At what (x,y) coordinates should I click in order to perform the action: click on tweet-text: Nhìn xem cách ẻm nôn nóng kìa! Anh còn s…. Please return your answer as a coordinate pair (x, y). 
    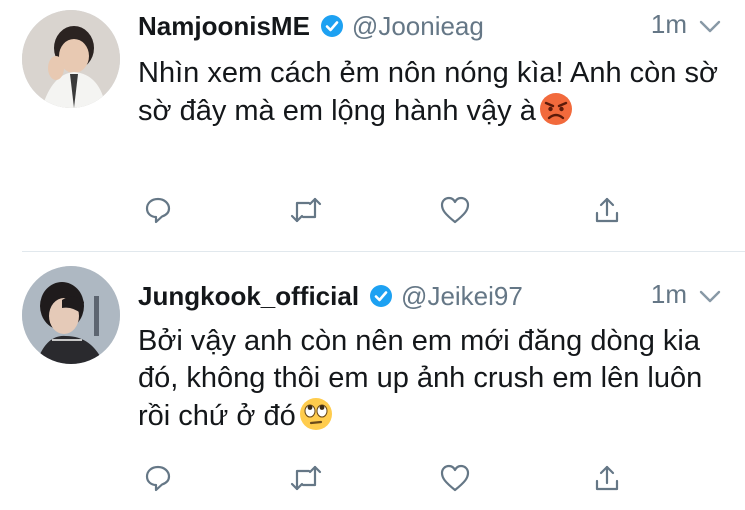
    Looking at the image, I should click on (433, 92).